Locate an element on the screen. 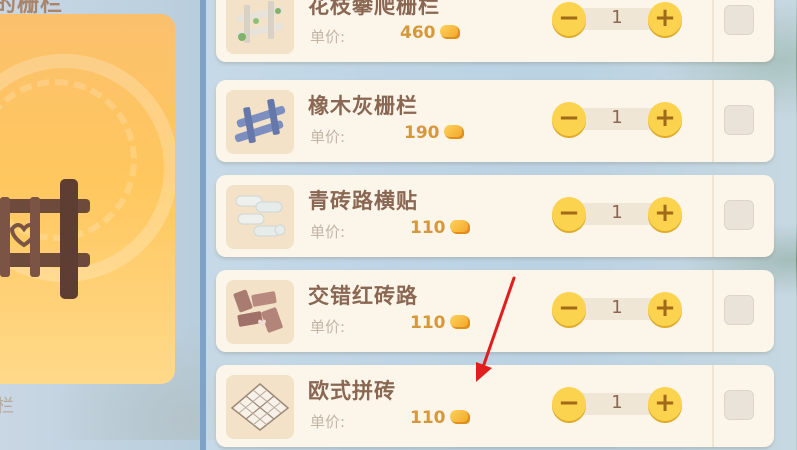  list-item: 青砖路横贴 单价: 110 − 1 + is located at coordinates (495, 216).